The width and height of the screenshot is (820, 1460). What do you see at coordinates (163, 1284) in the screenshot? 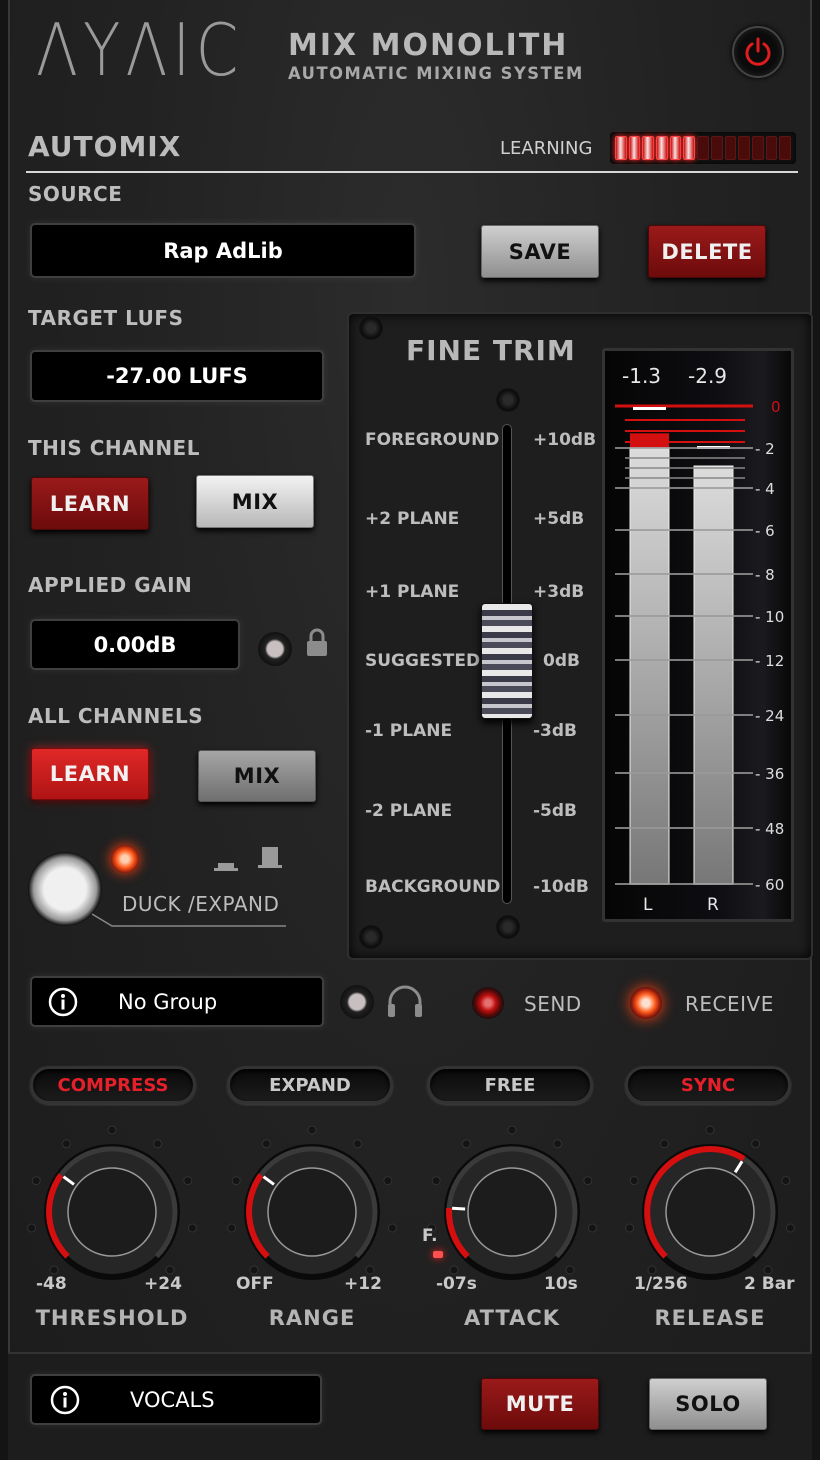
I see `threshold-max-label: +24` at bounding box center [163, 1284].